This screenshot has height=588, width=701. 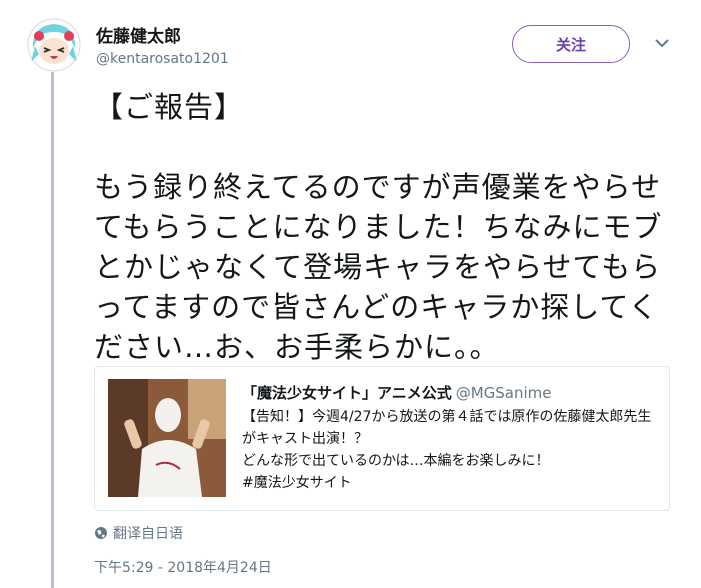 I want to click on chevron-down-icon, so click(x=662, y=43).